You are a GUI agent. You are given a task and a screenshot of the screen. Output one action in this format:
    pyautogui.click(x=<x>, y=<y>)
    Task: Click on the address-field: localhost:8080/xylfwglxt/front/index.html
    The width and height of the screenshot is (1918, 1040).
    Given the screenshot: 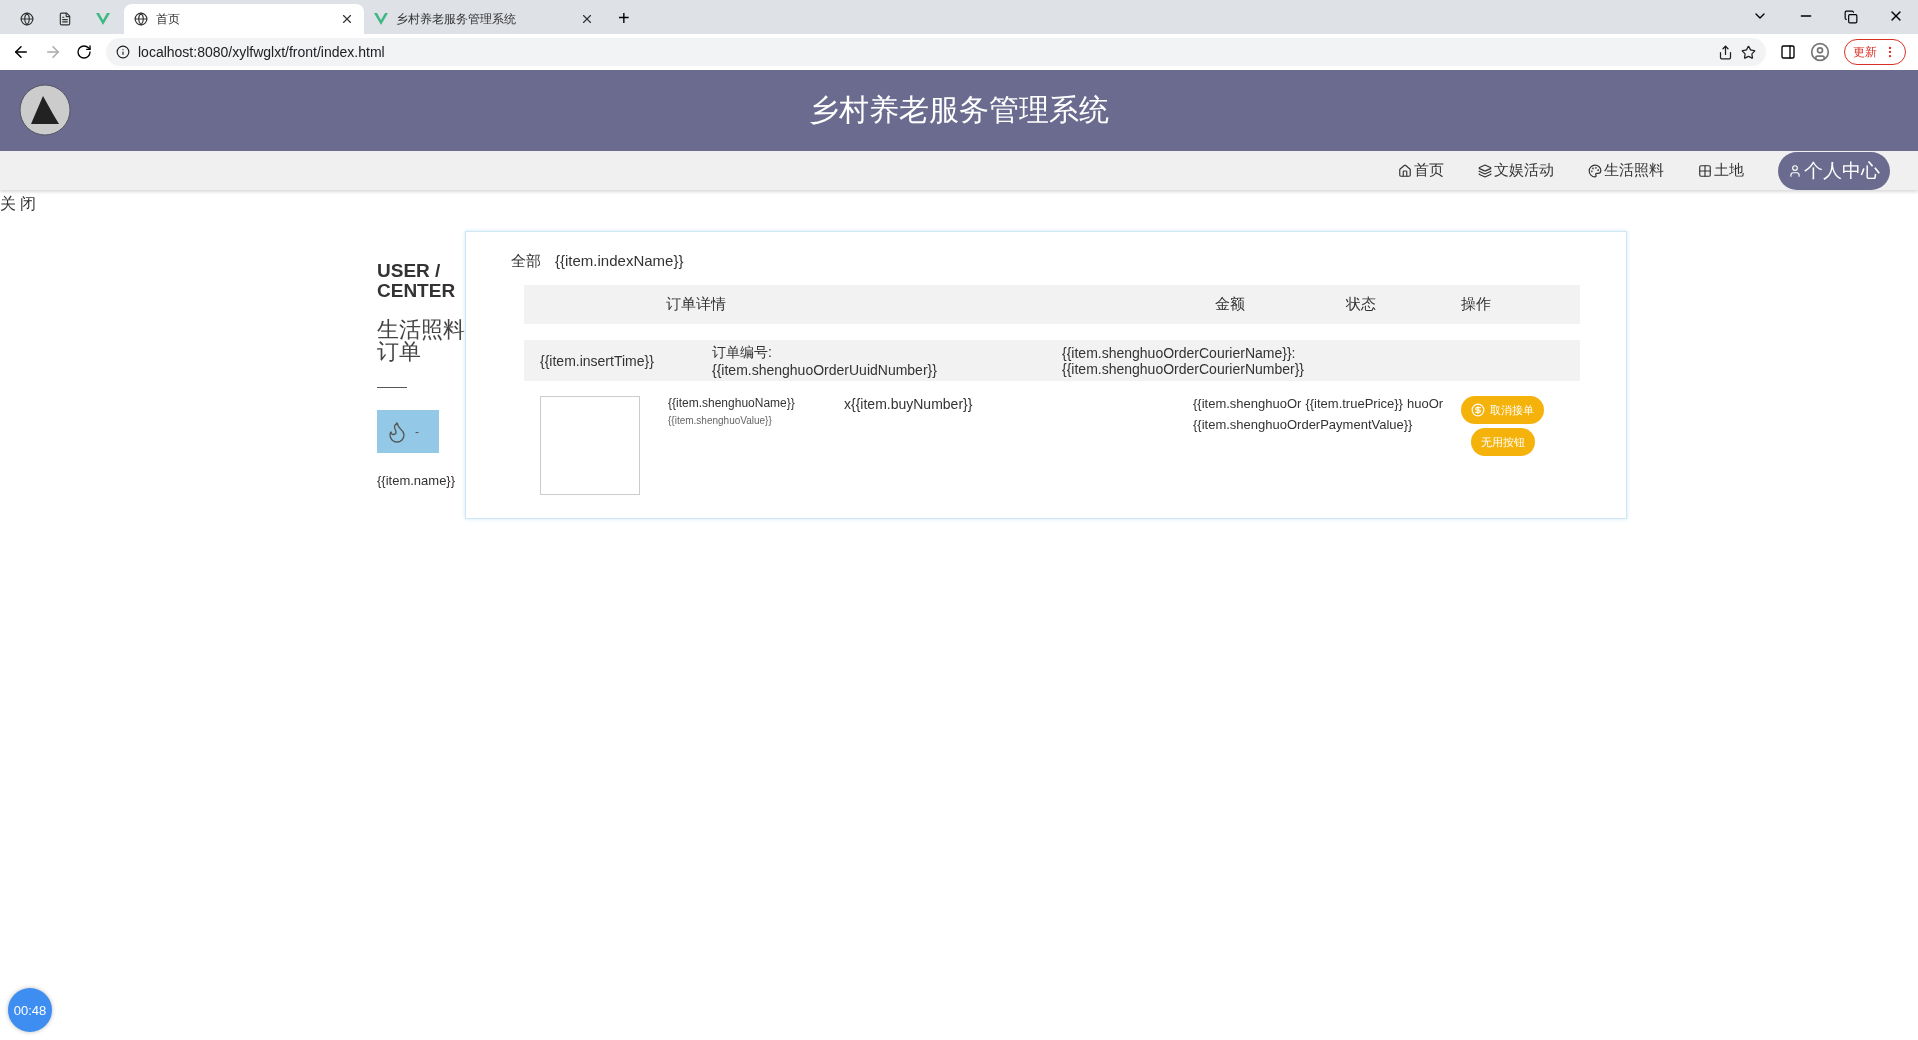 What is the action you would take?
    pyautogui.click(x=936, y=52)
    